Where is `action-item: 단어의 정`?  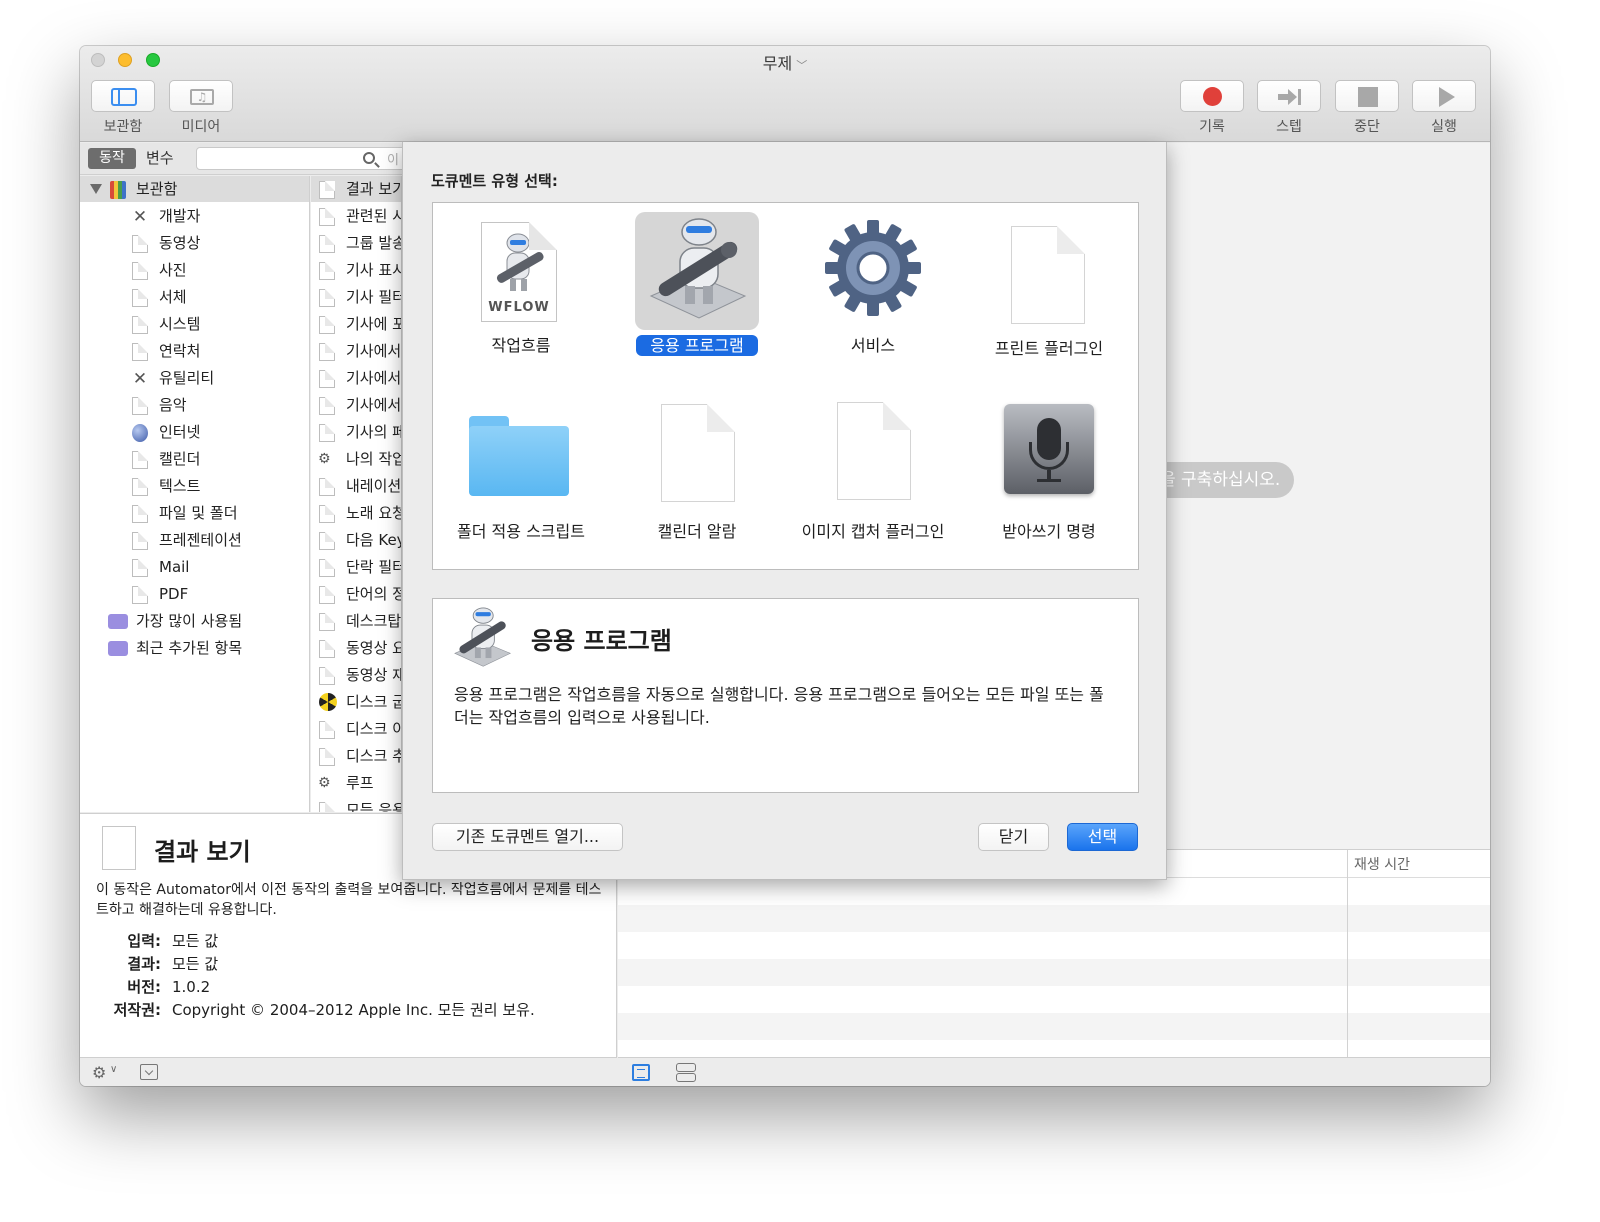
action-item: 단어의 정 is located at coordinates (356, 594).